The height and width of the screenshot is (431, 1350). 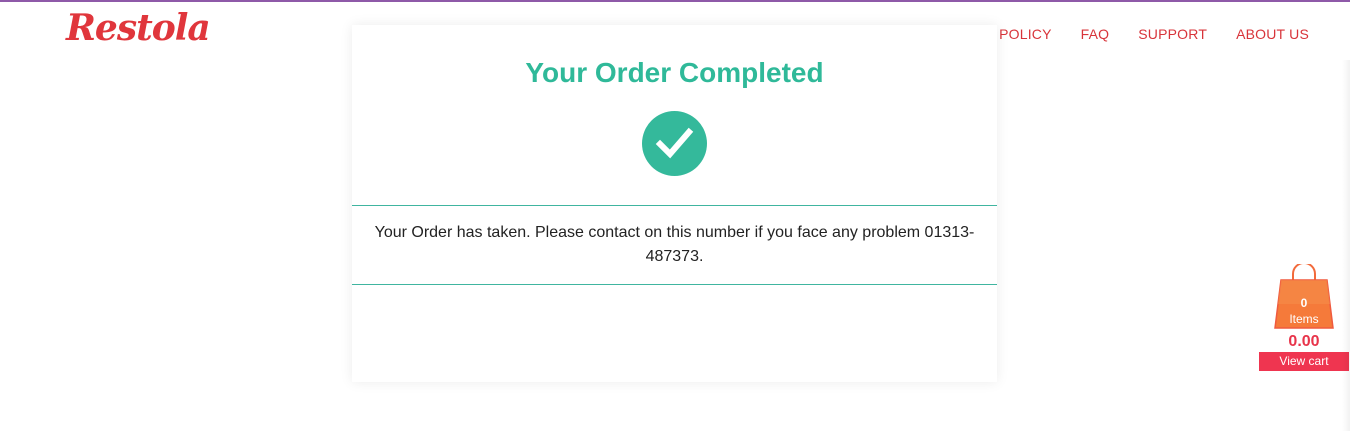 What do you see at coordinates (1304, 341) in the screenshot?
I see `cart-total: 0.00` at bounding box center [1304, 341].